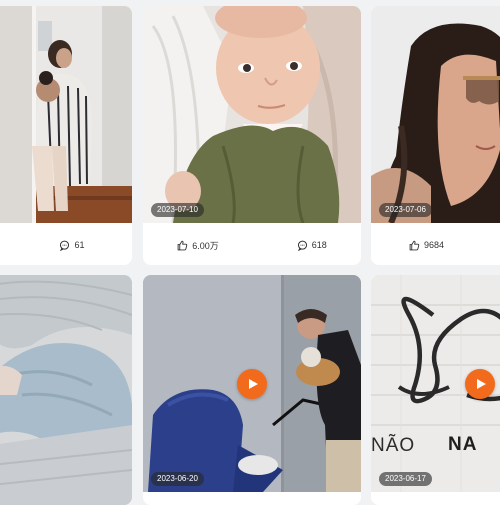 This screenshot has height=505, width=500. What do you see at coordinates (393, 445) in the screenshot?
I see `sign-text-nao: NÃO` at bounding box center [393, 445].